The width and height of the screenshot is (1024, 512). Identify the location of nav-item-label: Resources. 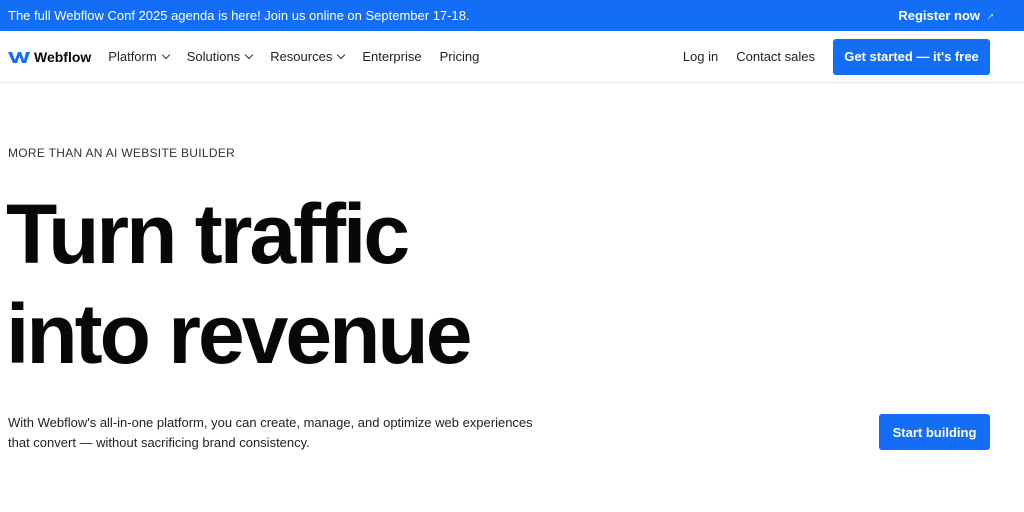
(301, 56).